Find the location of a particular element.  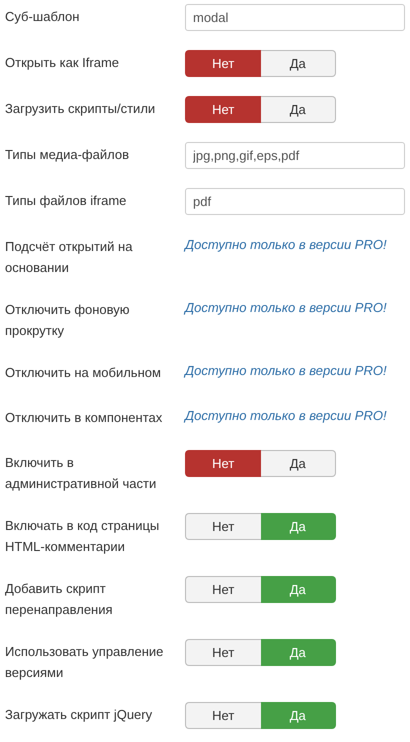

field-label: Суб-шаблон is located at coordinates (42, 17).